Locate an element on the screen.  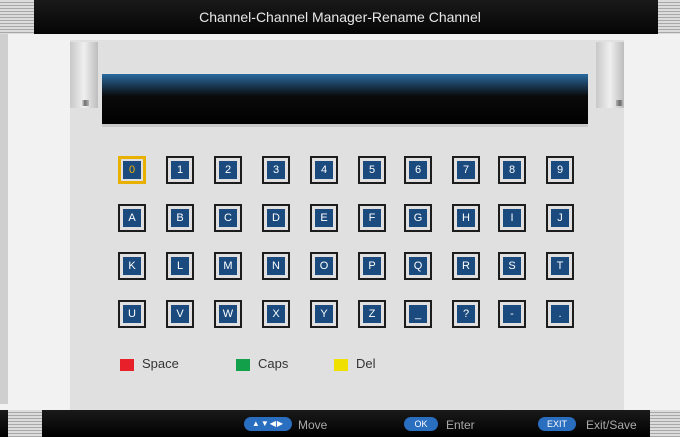
key-e: E is located at coordinates (324, 218).